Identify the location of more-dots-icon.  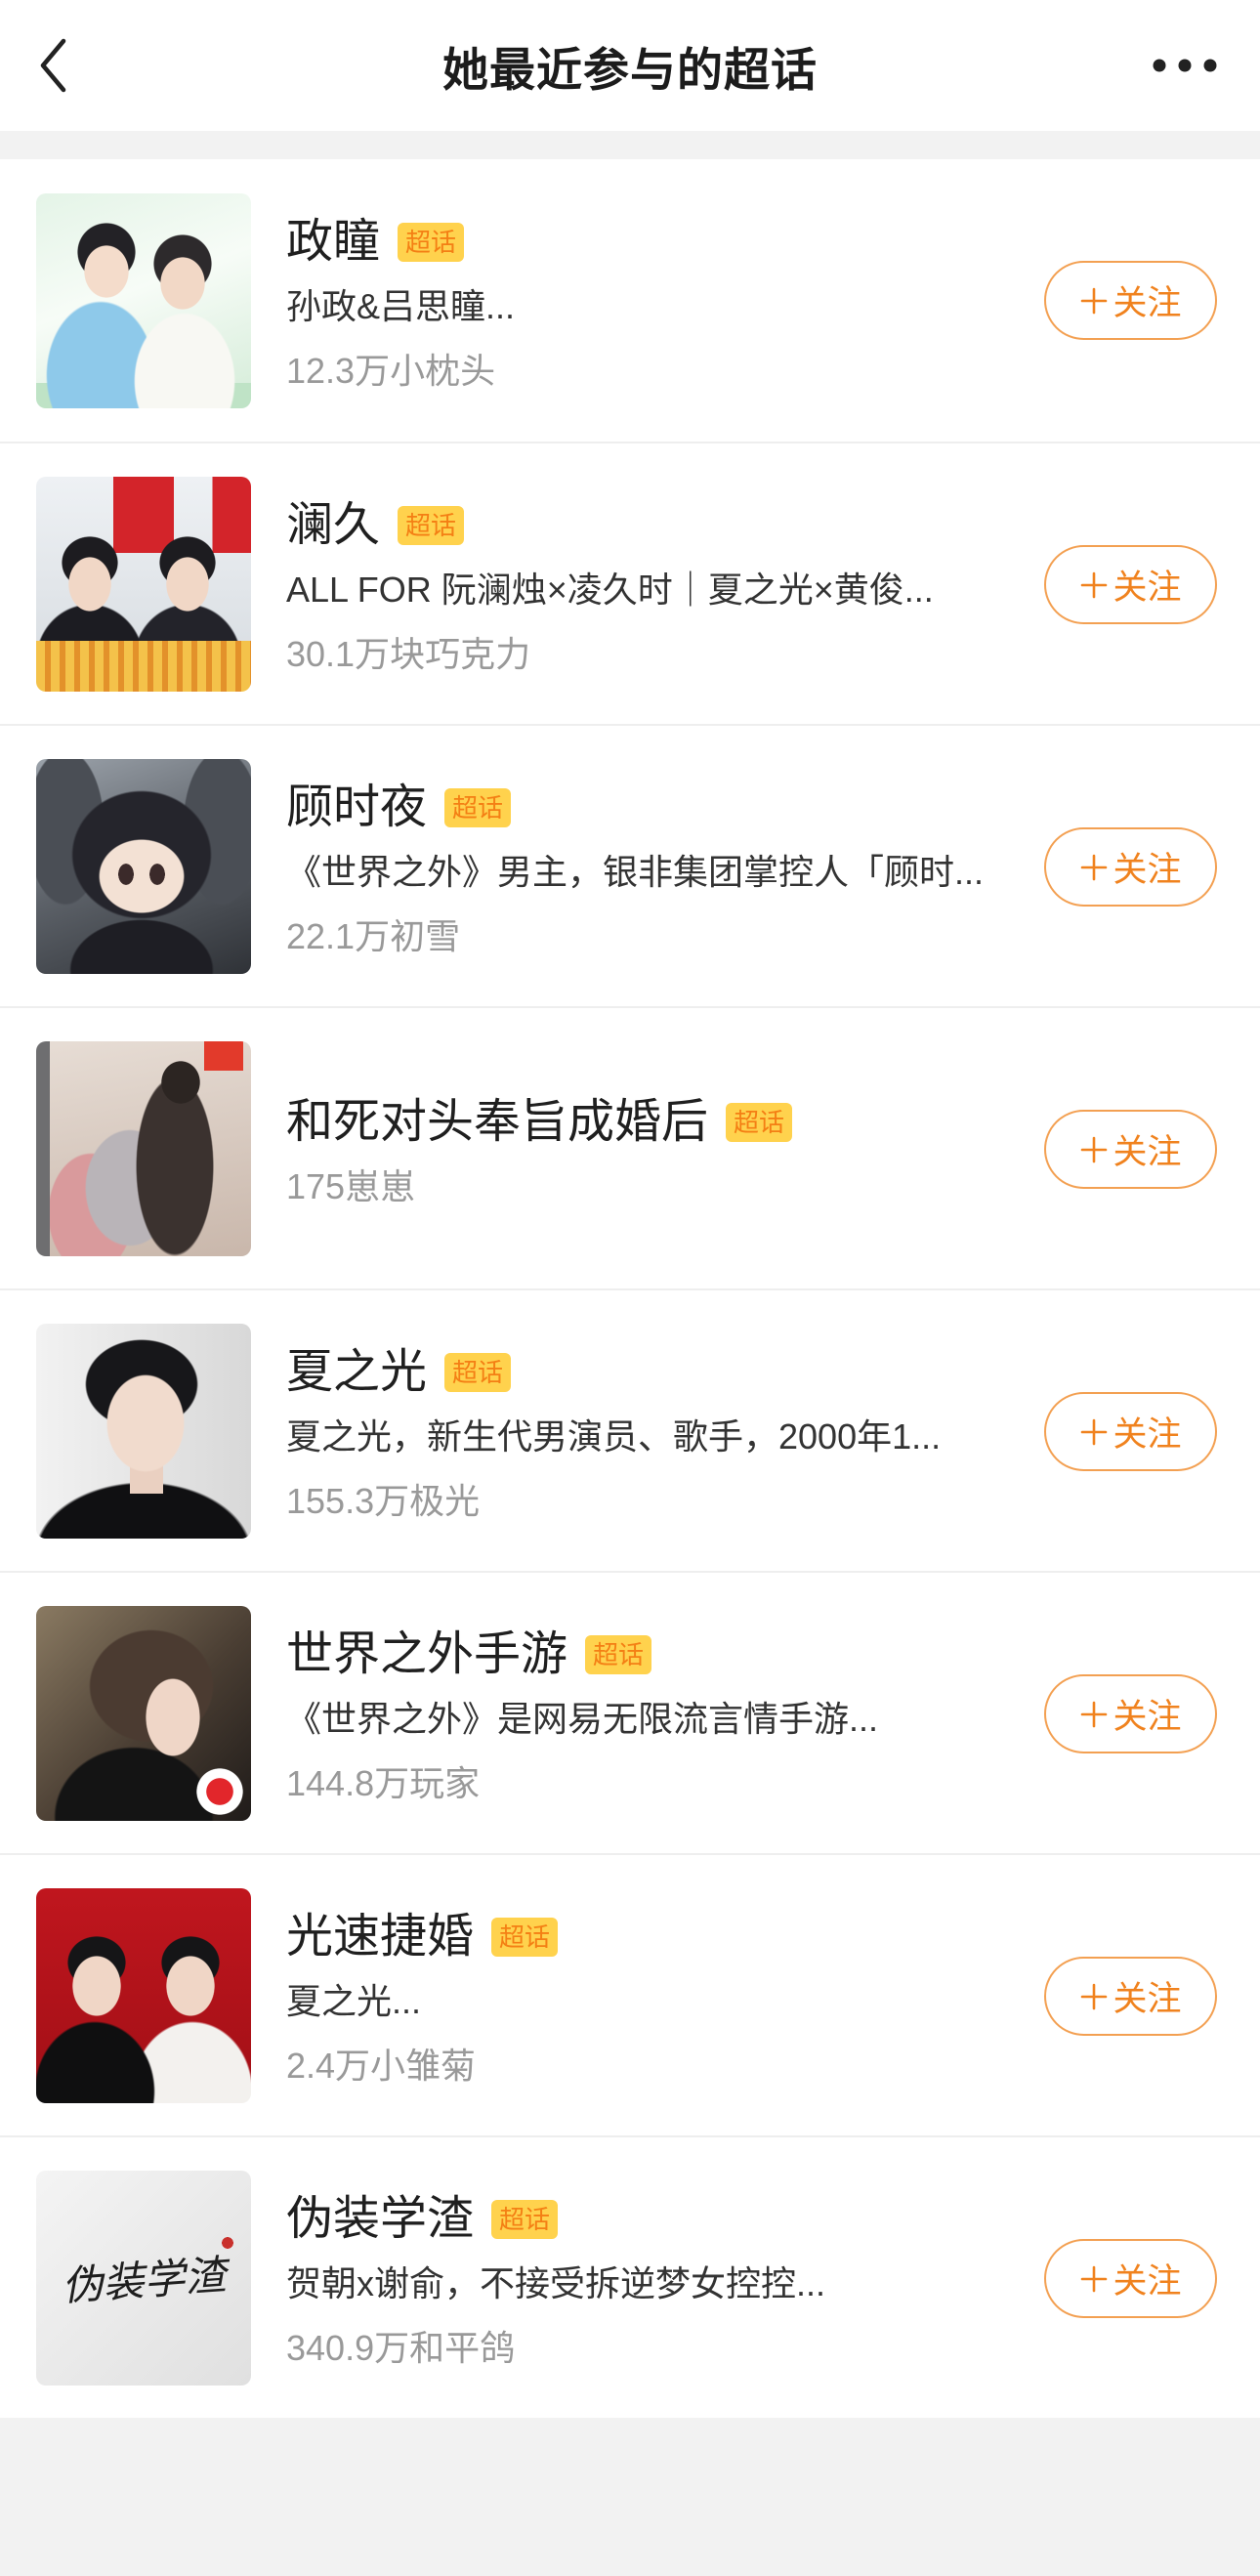
(1185, 65).